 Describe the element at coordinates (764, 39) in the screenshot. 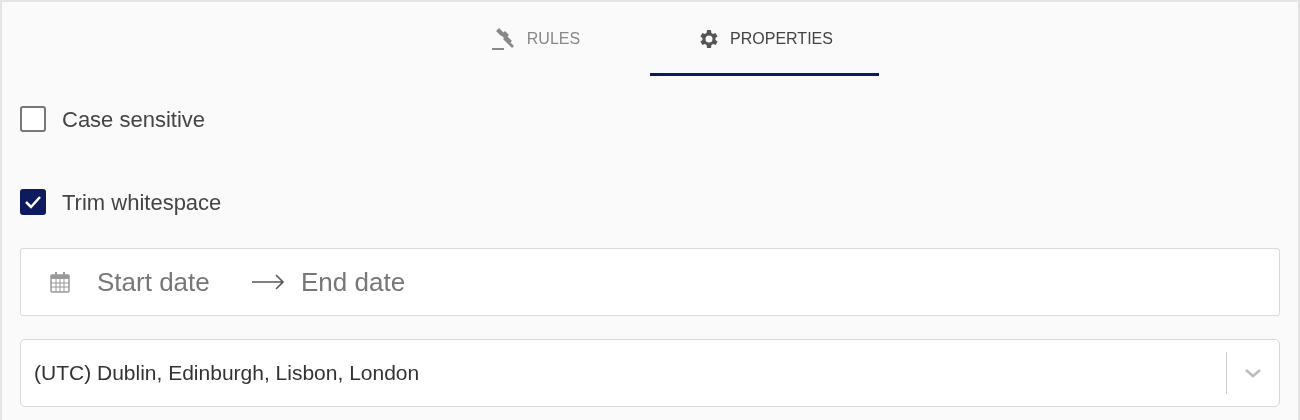

I see `tab: PROPERTIES` at that location.